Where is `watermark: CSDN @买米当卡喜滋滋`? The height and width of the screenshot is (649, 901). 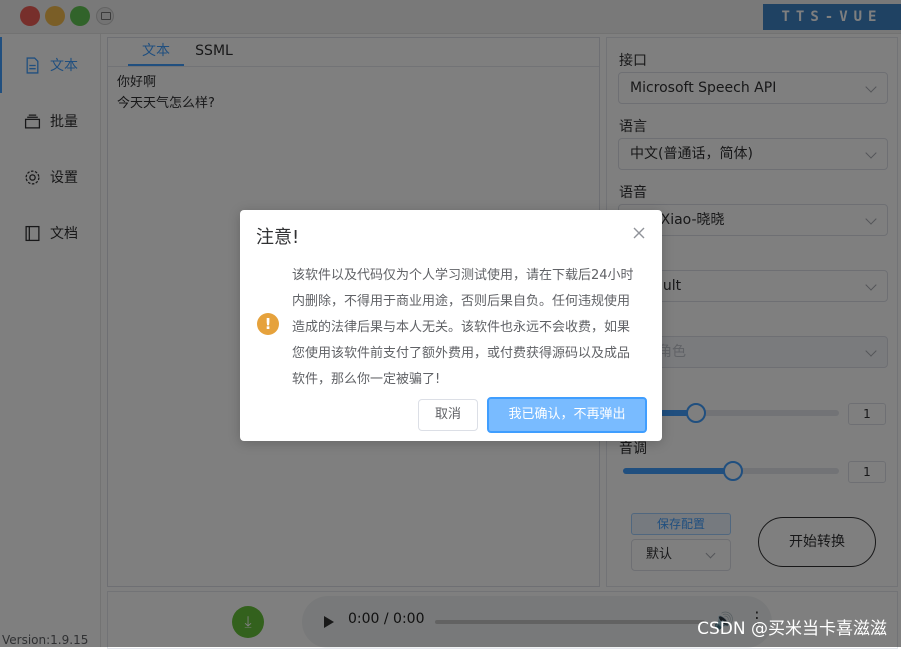
watermark: CSDN @买米当卡喜滋滋 is located at coordinates (792, 629).